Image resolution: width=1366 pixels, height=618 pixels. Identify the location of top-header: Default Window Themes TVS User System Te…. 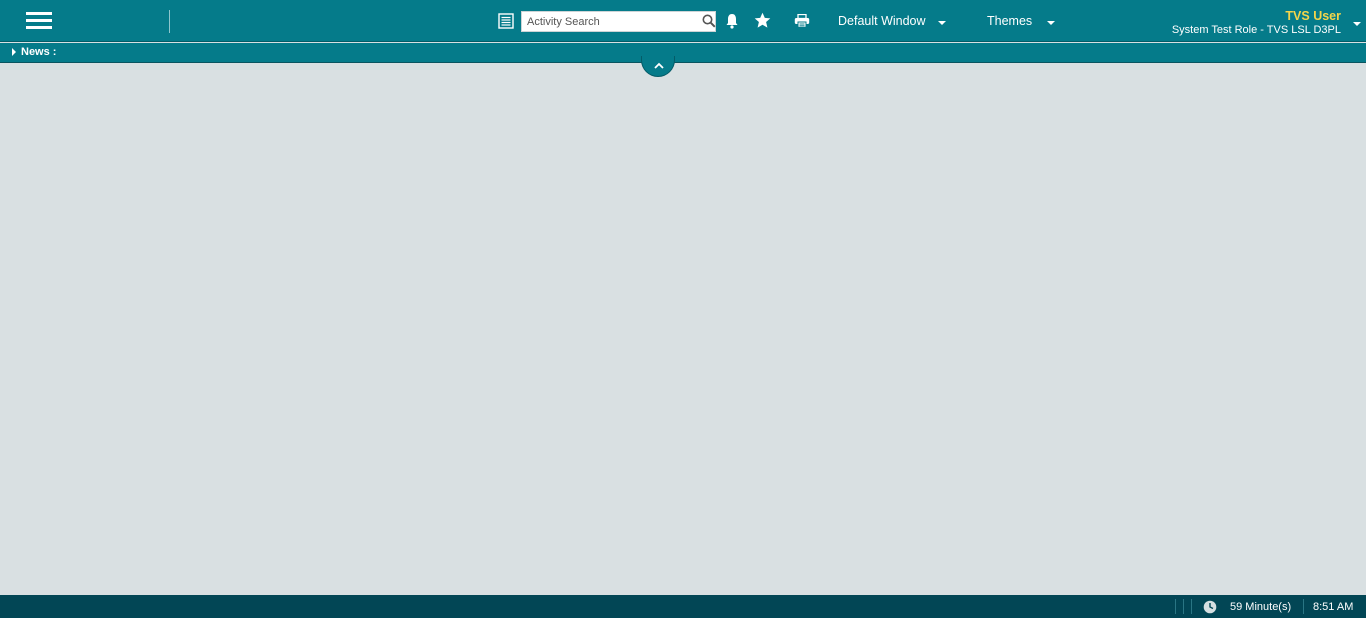
(683, 21).